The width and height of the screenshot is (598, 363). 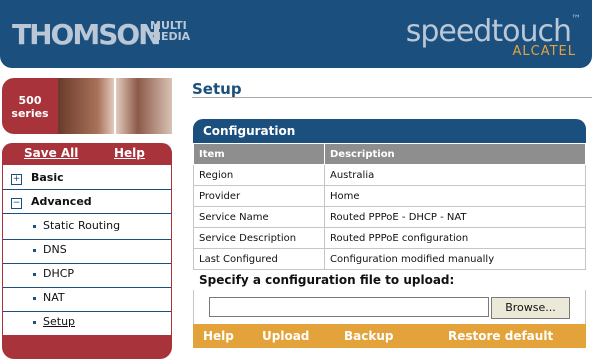 I want to click on multimedia-logo-text: MULTI MEDIA, so click(x=170, y=31).